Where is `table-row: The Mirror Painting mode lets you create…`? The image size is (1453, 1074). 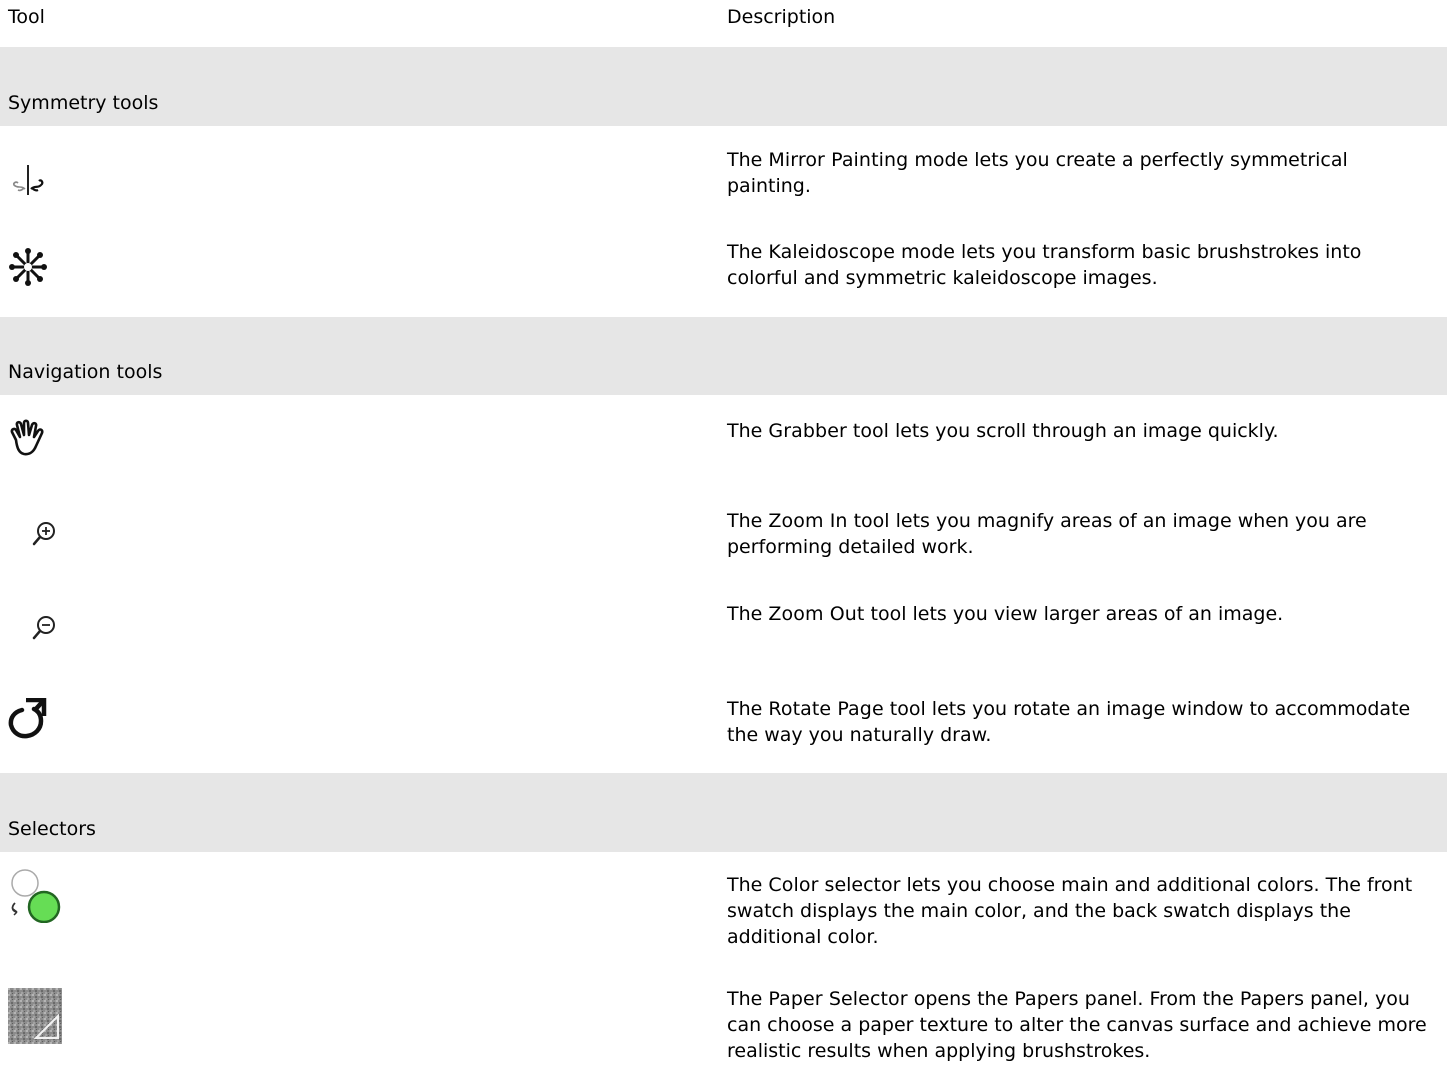 table-row: The Mirror Painting mode lets you create… is located at coordinates (726, 172).